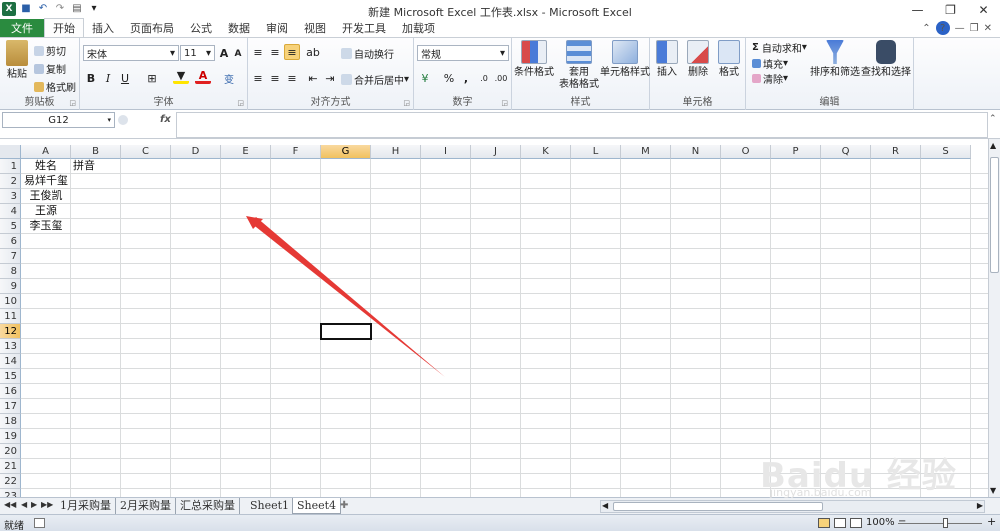 Image resolution: width=1000 pixels, height=531 pixels. Describe the element at coordinates (22, 28) in the screenshot. I see `tab-file: 文件` at that location.